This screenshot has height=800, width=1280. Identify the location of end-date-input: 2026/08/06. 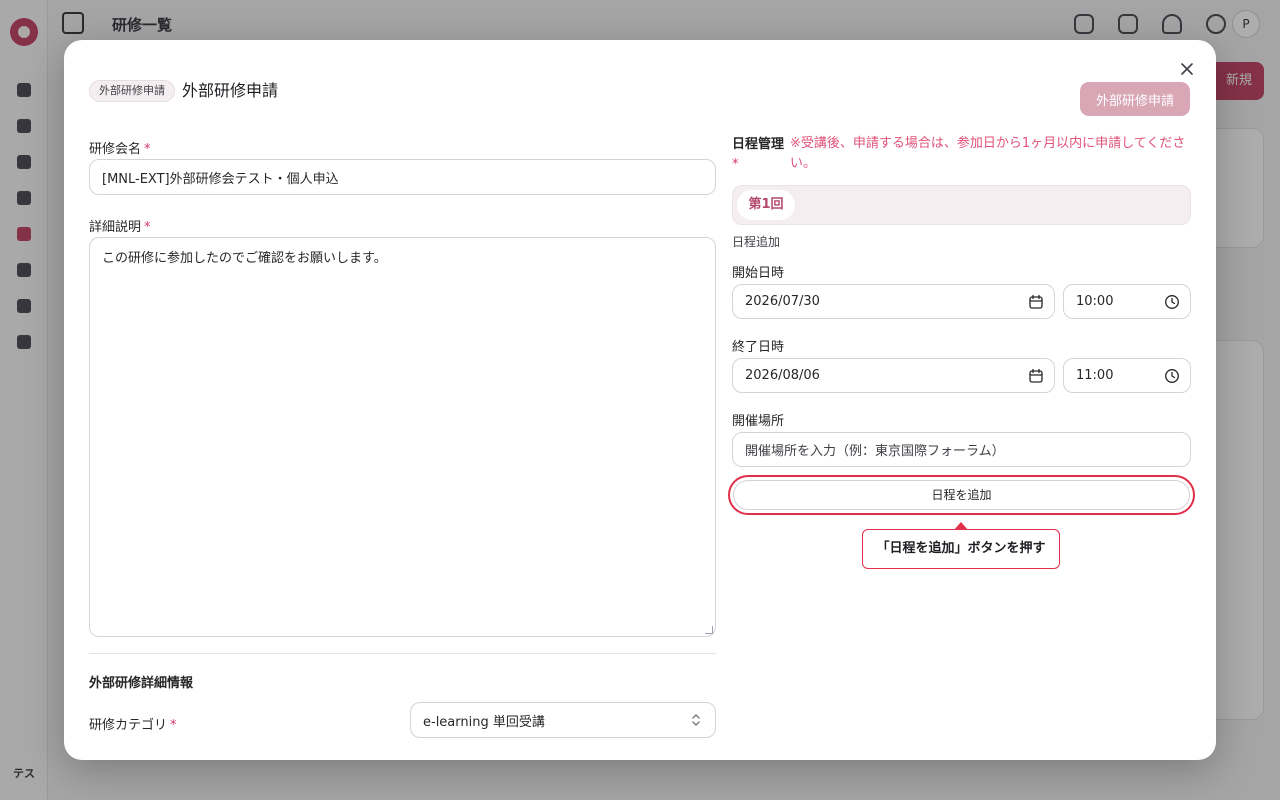
(893, 375).